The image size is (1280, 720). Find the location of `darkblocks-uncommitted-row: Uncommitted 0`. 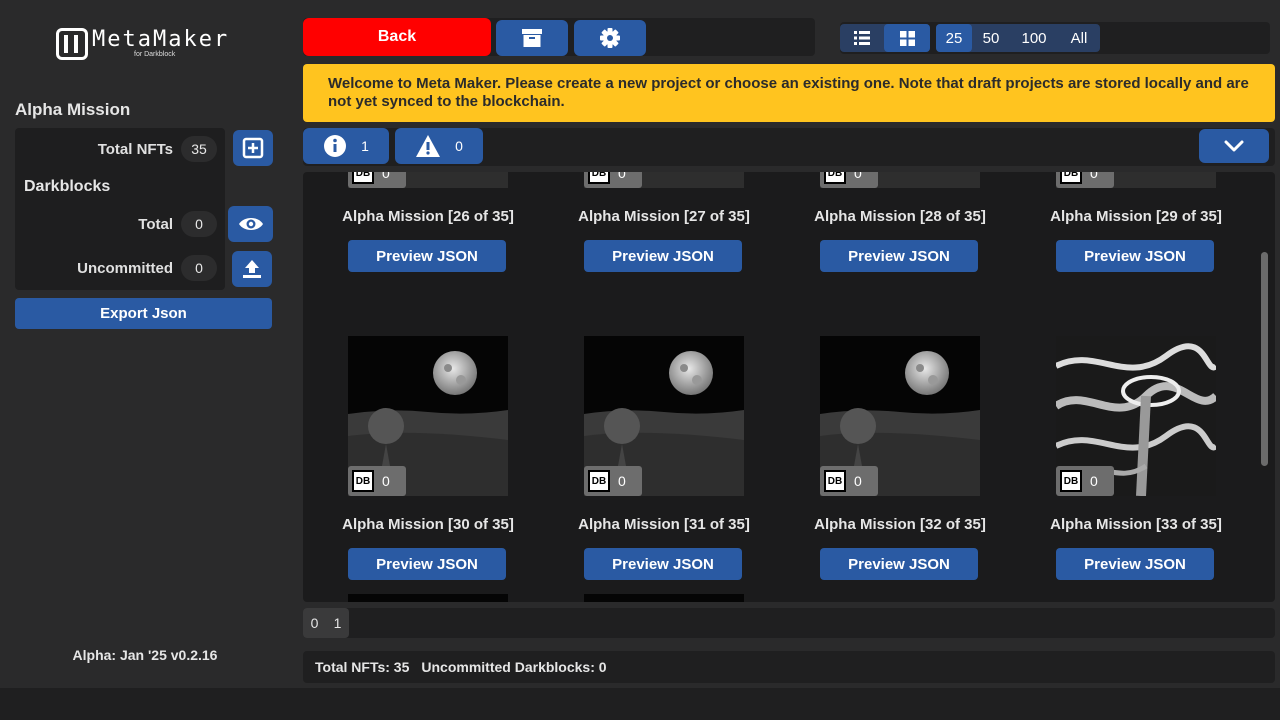

darkblocks-uncommitted-row: Uncommitted 0 is located at coordinates (120, 268).